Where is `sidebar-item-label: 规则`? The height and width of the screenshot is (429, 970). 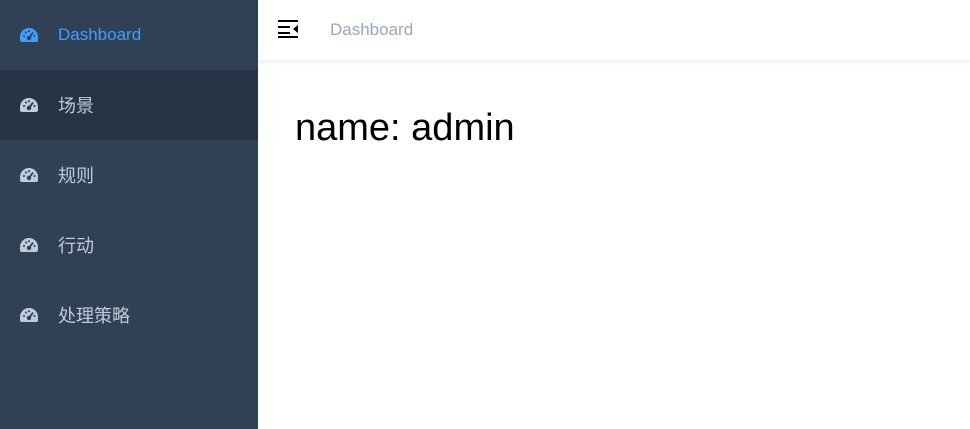 sidebar-item-label: 规则 is located at coordinates (76, 176).